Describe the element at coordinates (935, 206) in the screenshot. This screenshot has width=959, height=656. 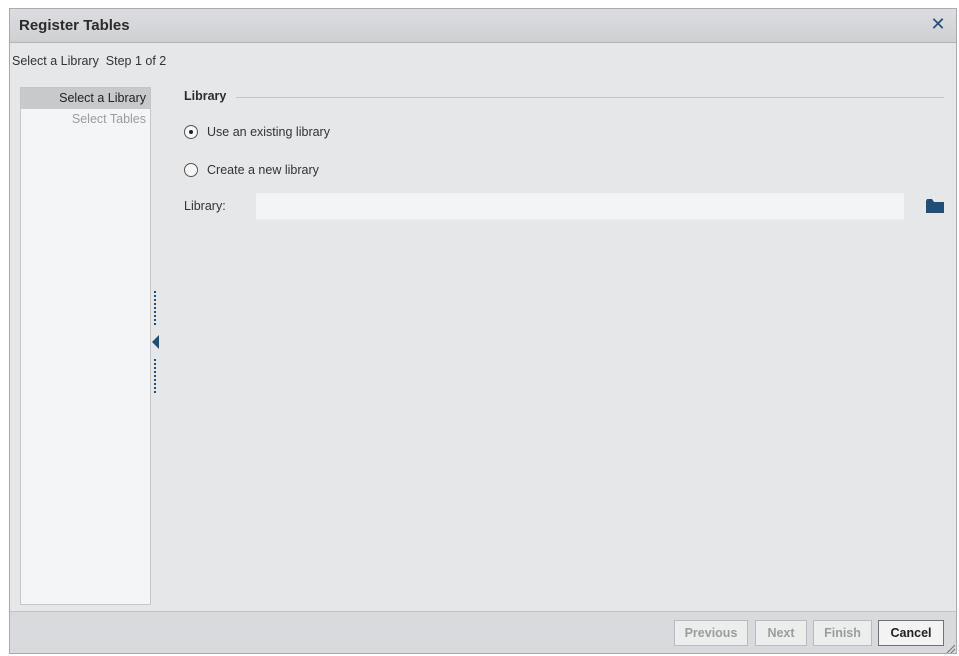
I see `folder-icon` at that location.